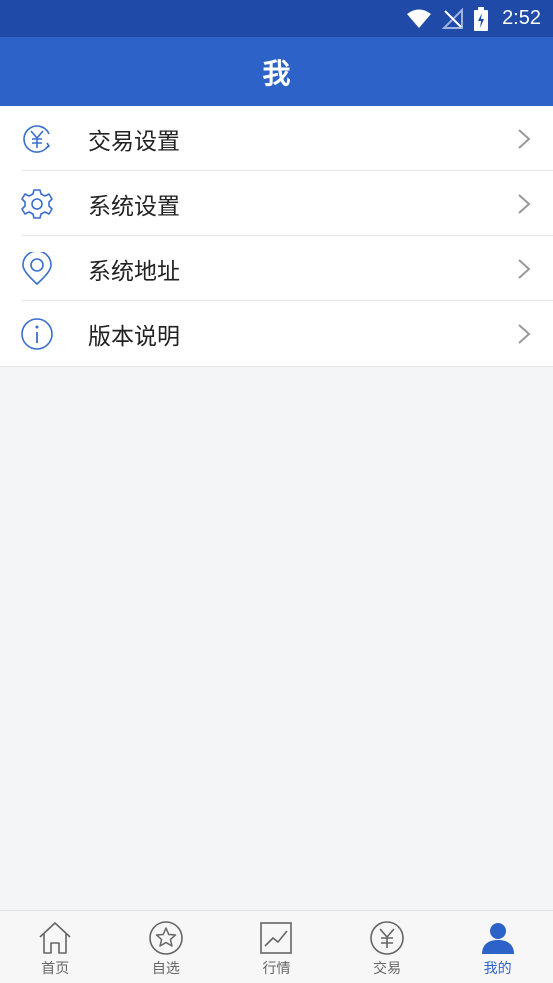  I want to click on menu-item-label: 系统地址, so click(134, 271).